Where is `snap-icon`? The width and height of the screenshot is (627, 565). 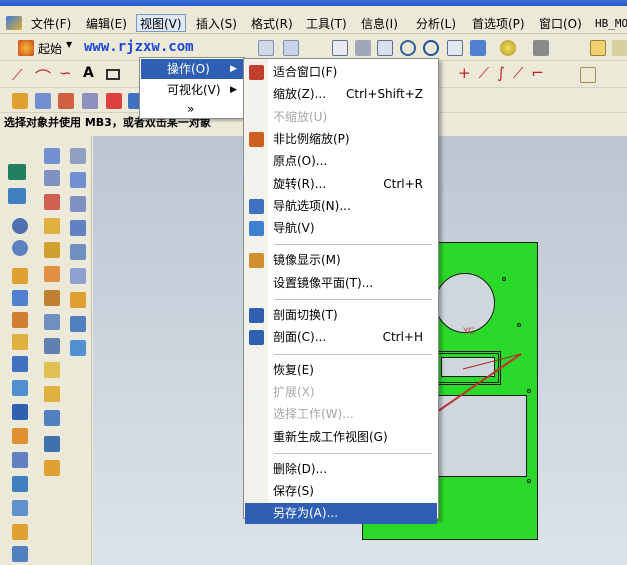 snap-icon is located at coordinates (291, 48).